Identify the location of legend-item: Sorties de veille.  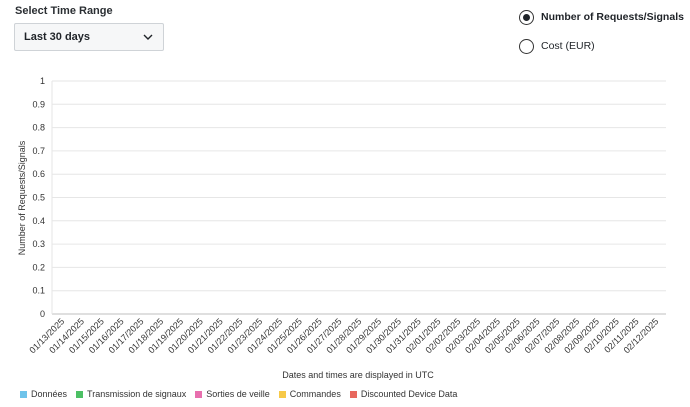
(232, 394).